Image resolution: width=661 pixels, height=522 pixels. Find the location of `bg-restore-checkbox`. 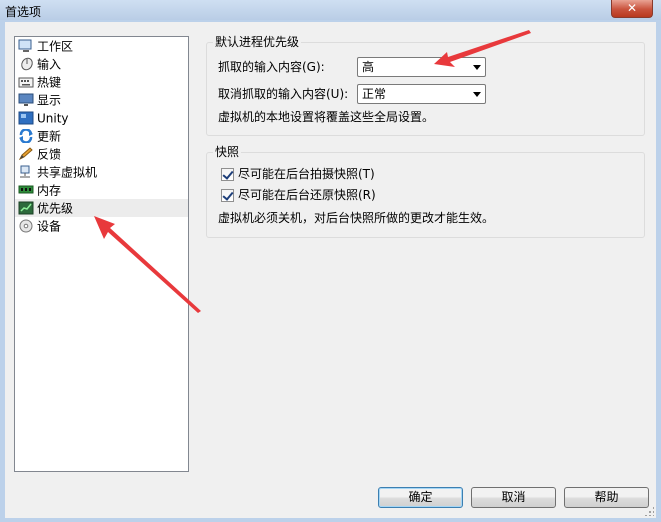

bg-restore-checkbox is located at coordinates (227, 195).